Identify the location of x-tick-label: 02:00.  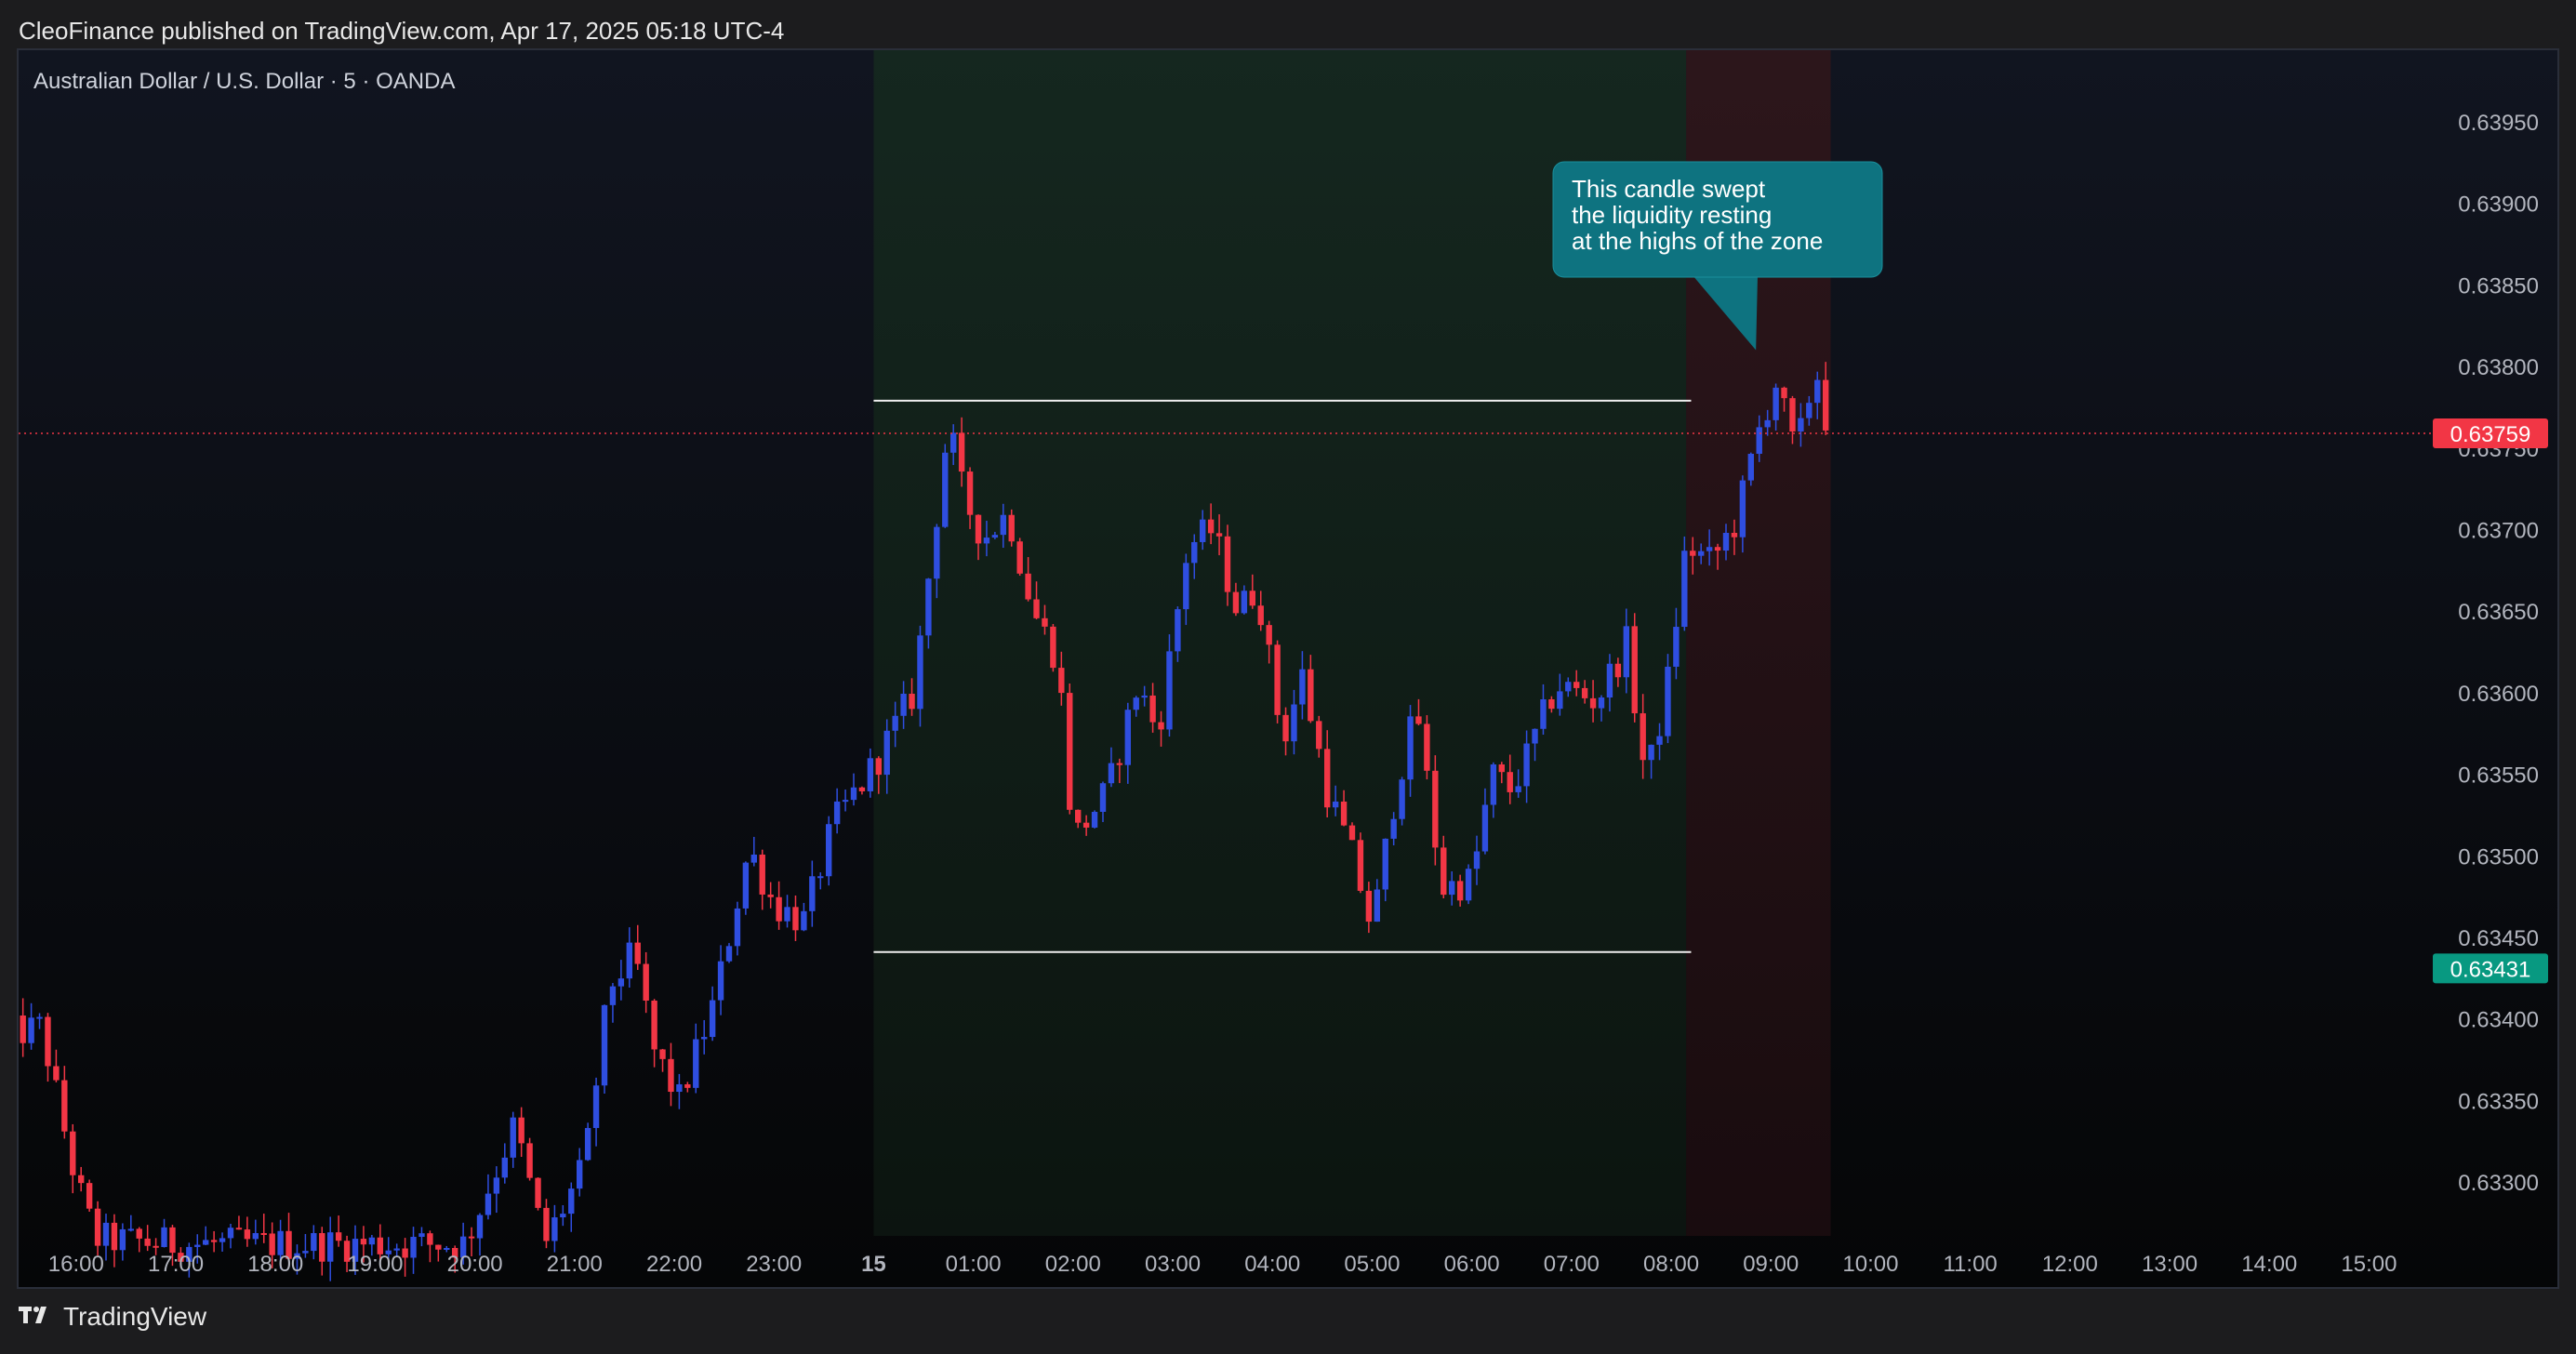
(1073, 1264).